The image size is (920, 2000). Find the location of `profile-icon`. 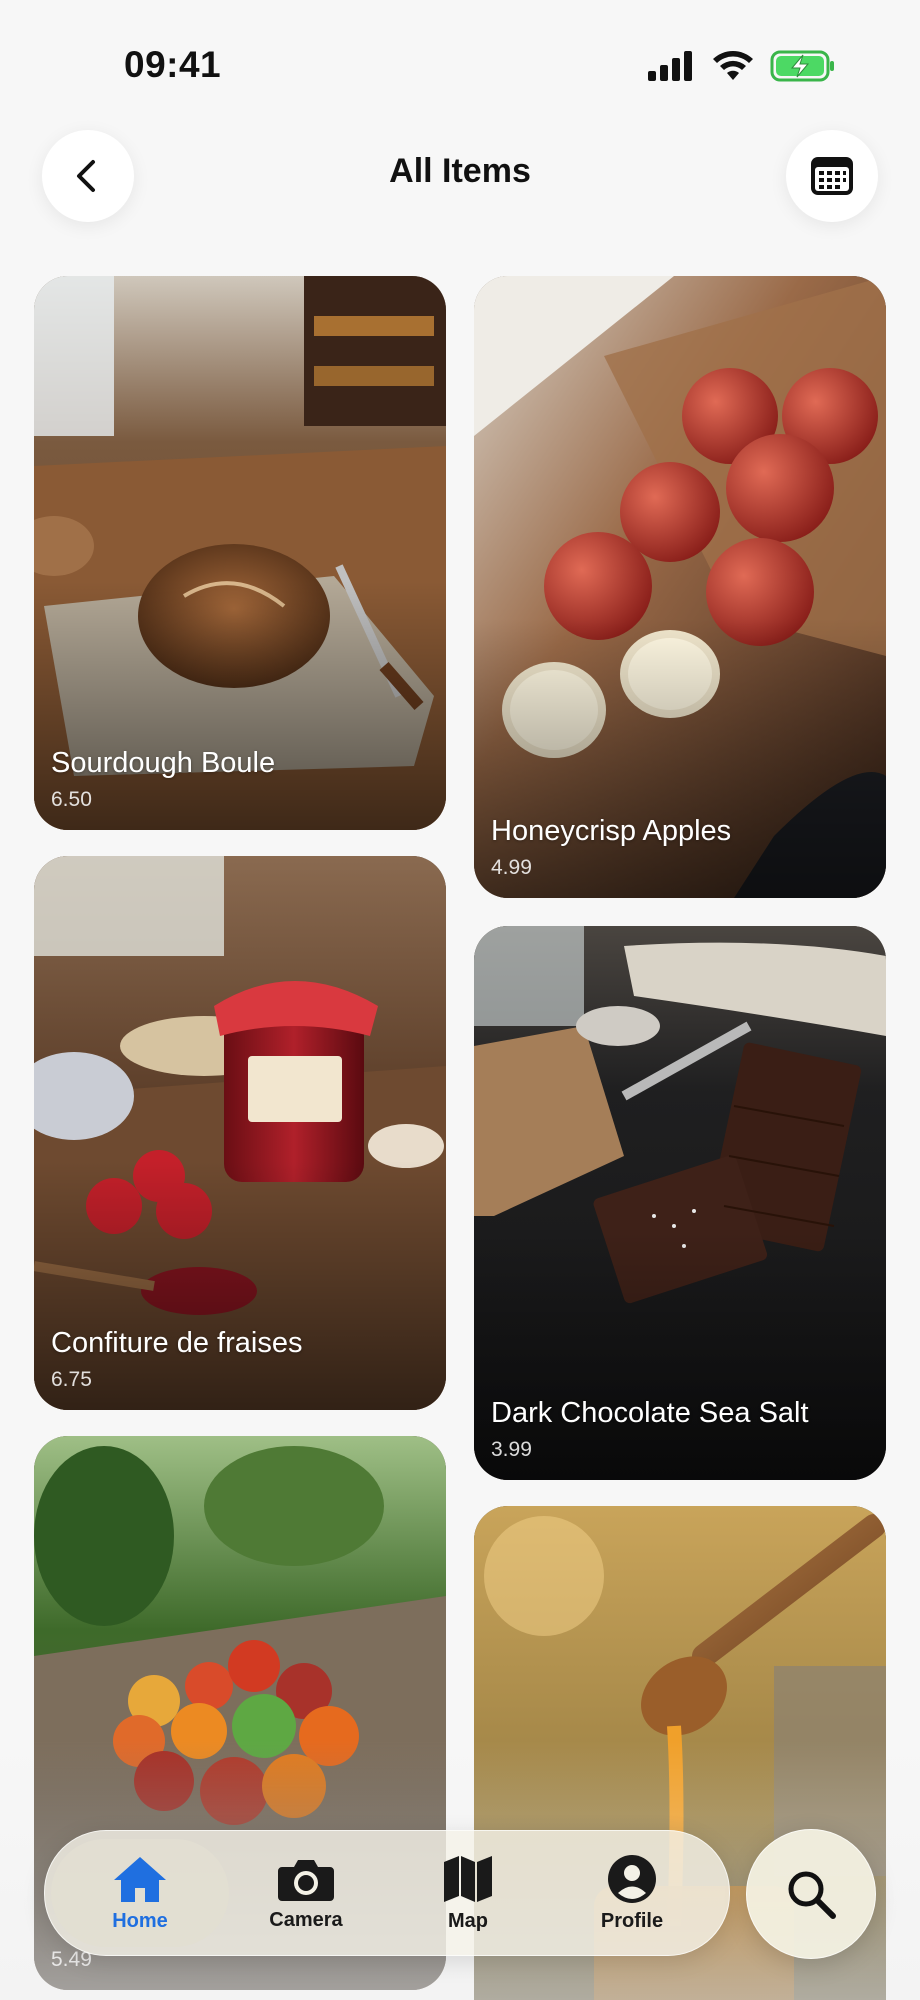

profile-icon is located at coordinates (632, 1878).